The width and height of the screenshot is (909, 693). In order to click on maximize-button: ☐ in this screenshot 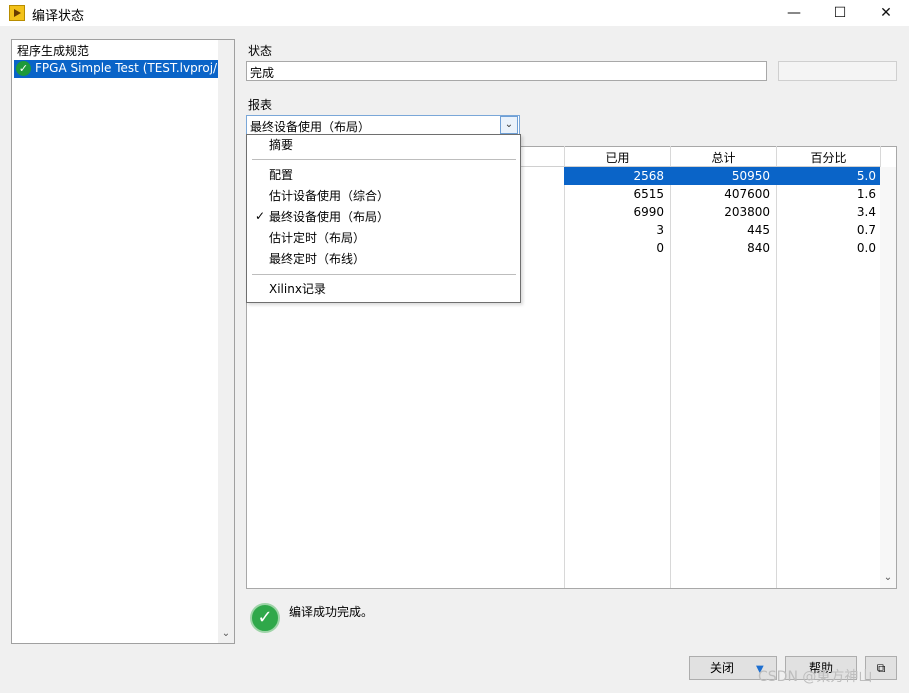, I will do `click(840, 13)`.